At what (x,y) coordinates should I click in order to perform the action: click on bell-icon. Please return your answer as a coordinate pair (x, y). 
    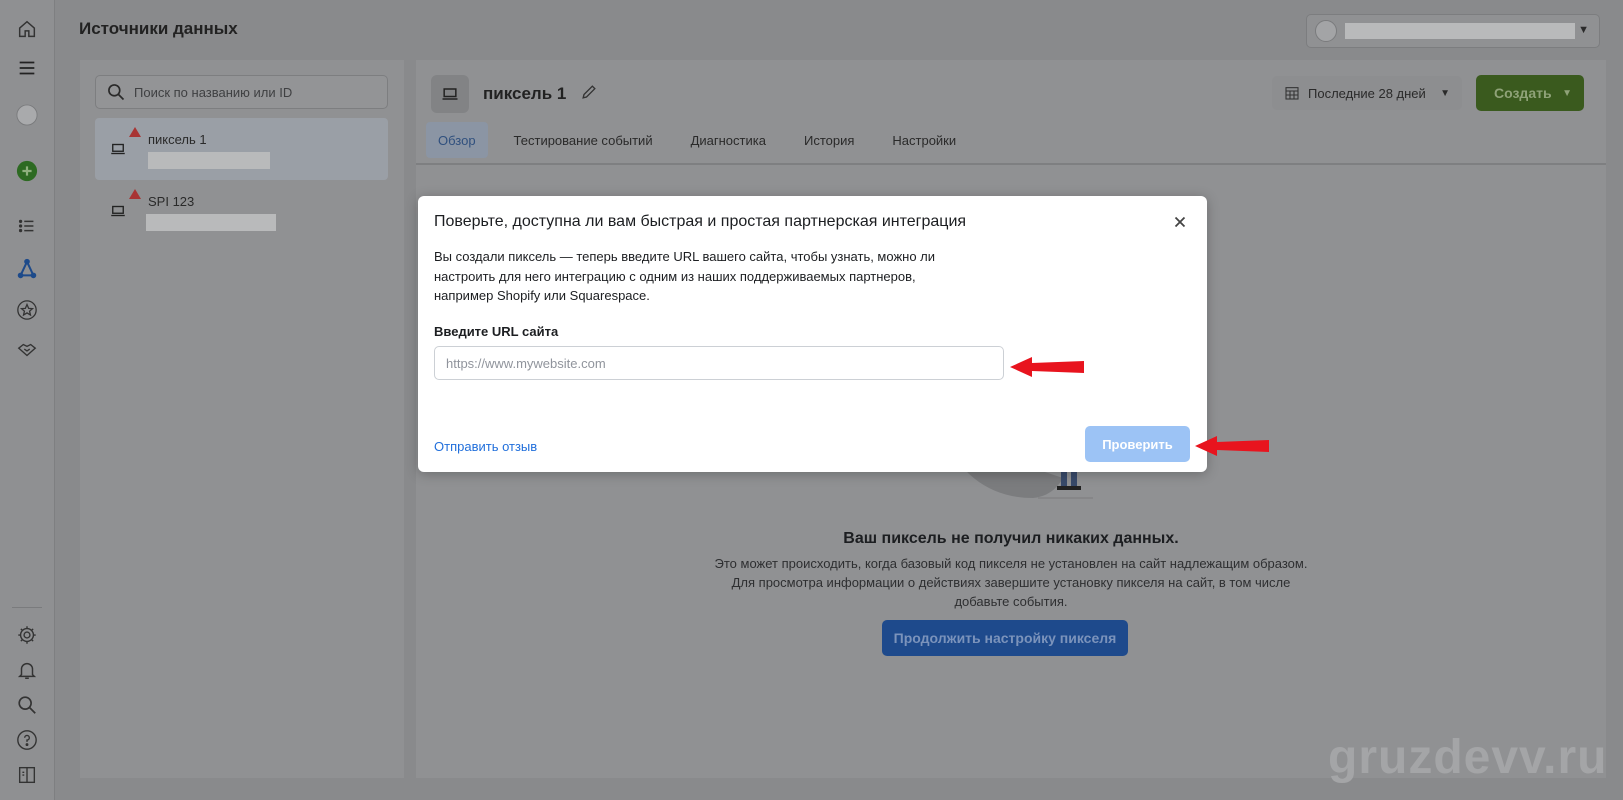
    Looking at the image, I should click on (27, 670).